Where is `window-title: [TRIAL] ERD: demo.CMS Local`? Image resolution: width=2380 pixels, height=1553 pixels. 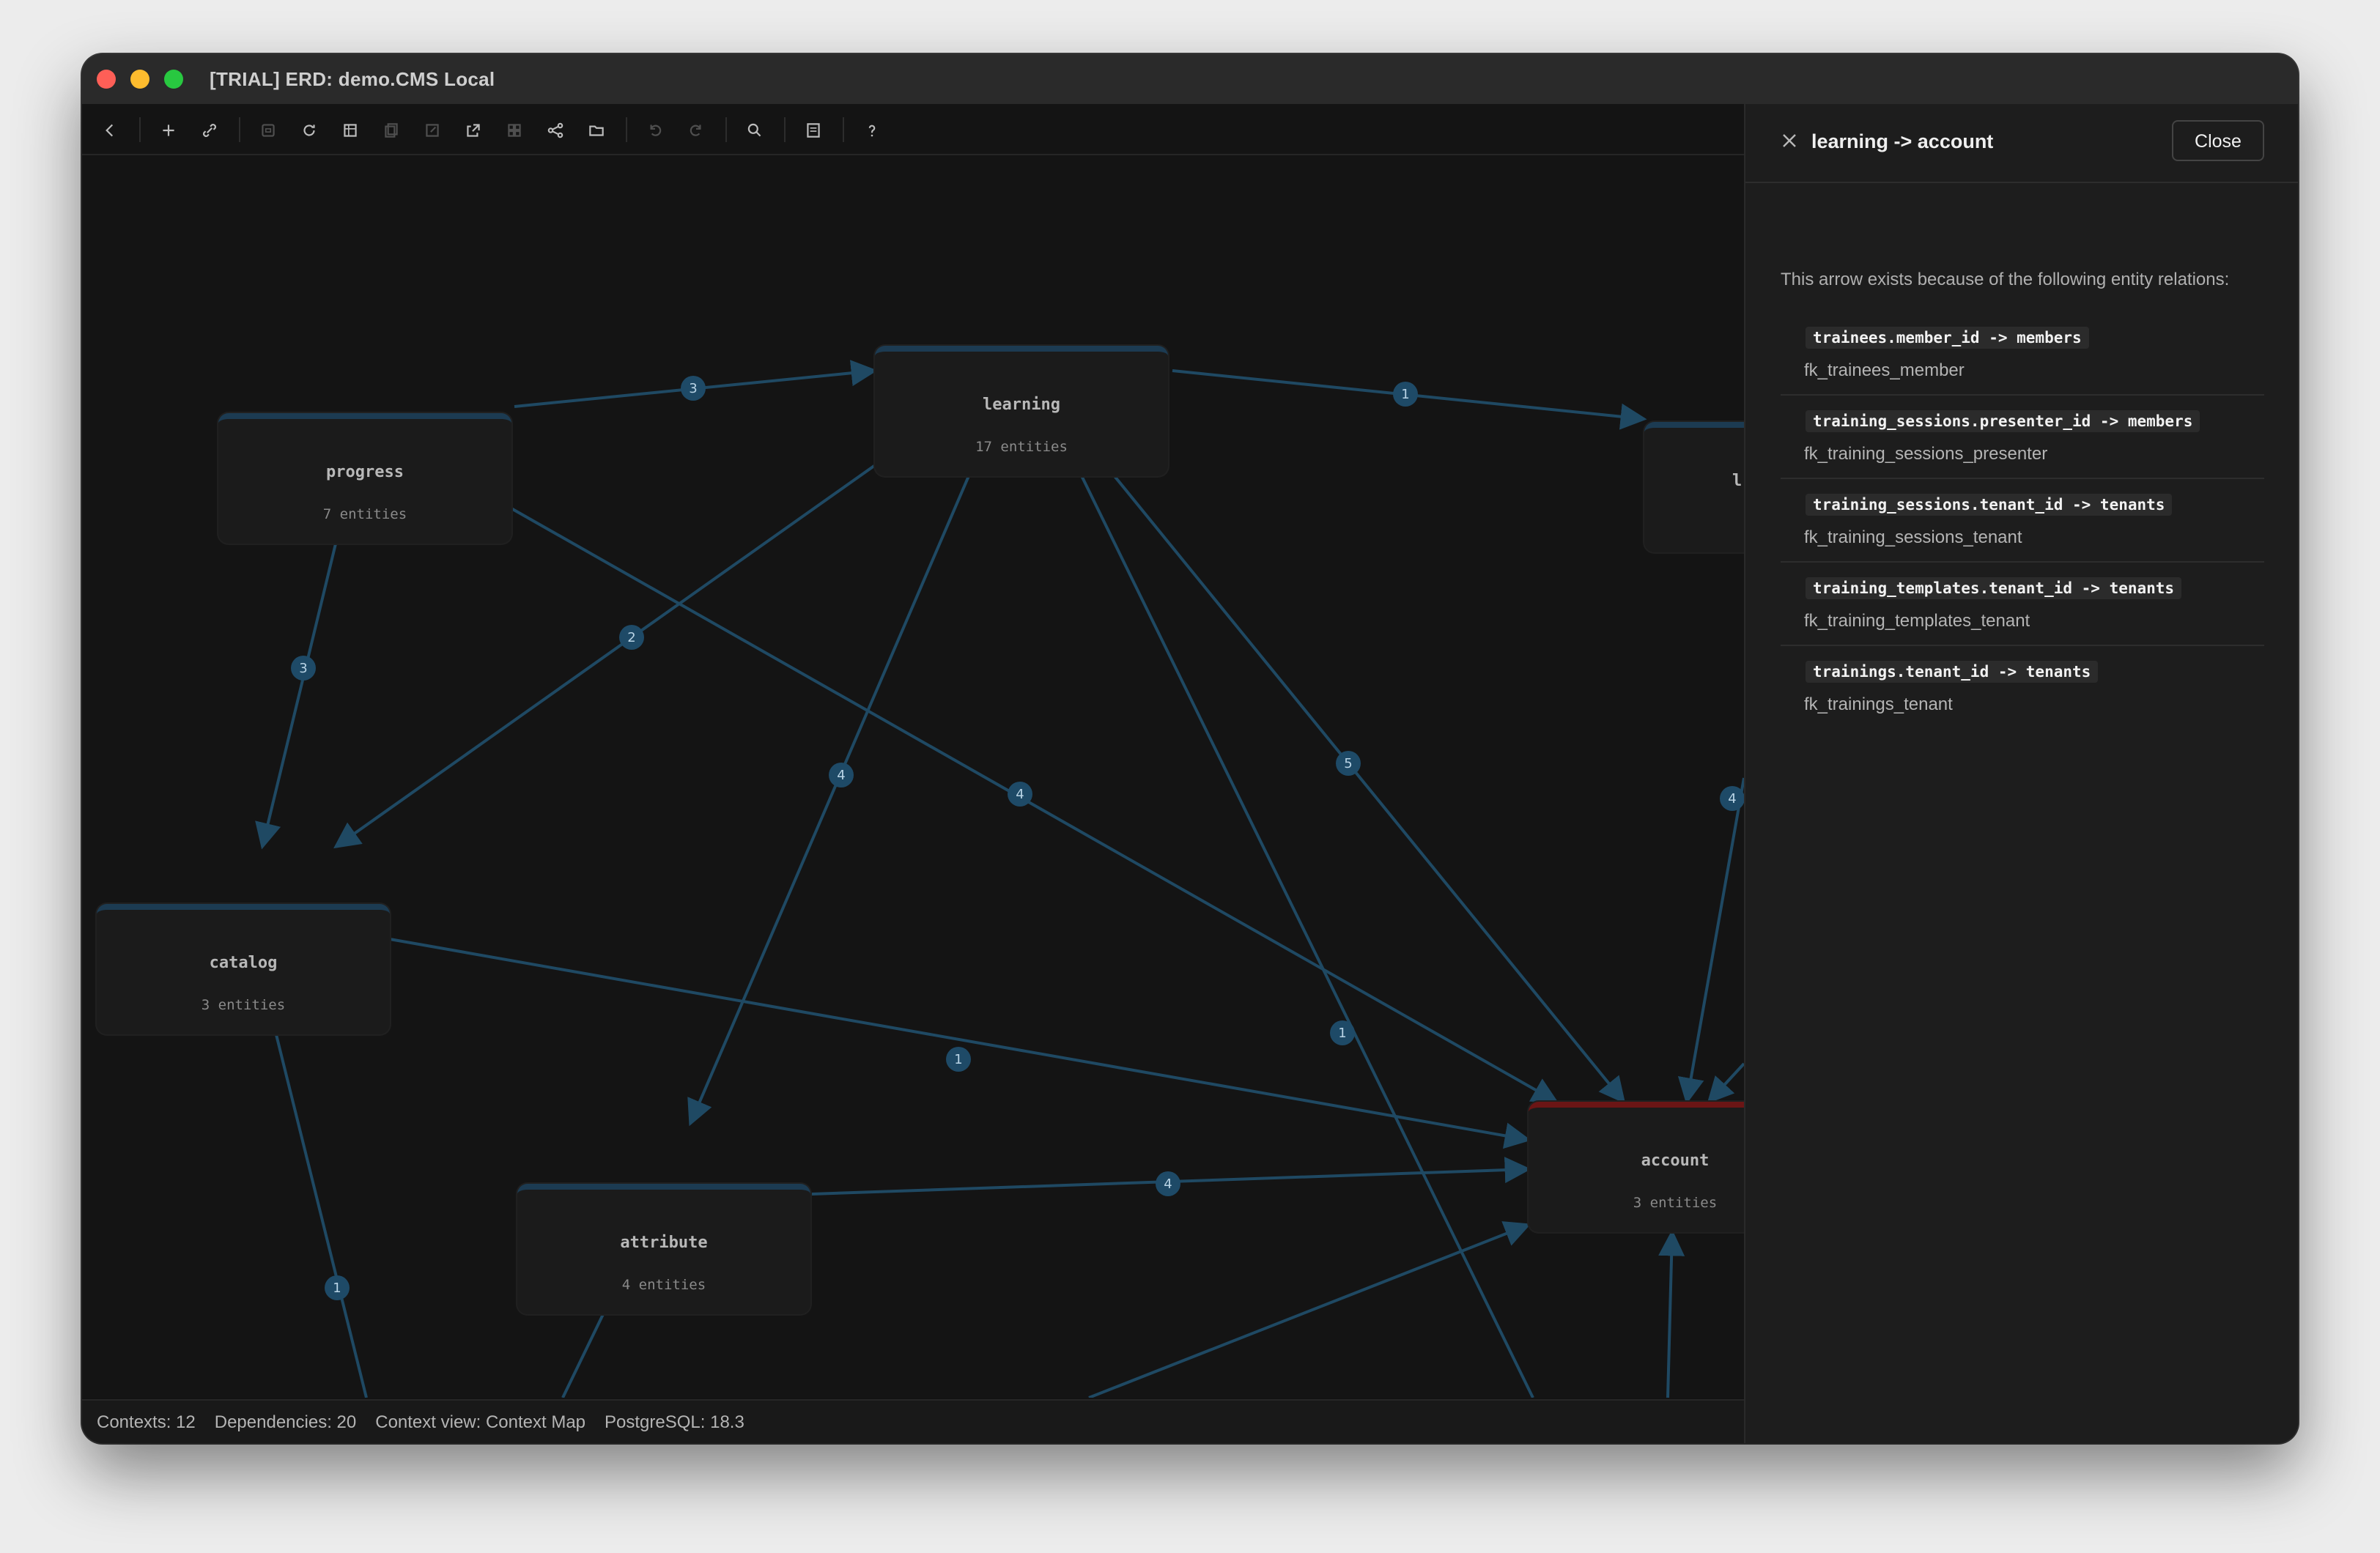 window-title: [TRIAL] ERD: demo.CMS Local is located at coordinates (352, 78).